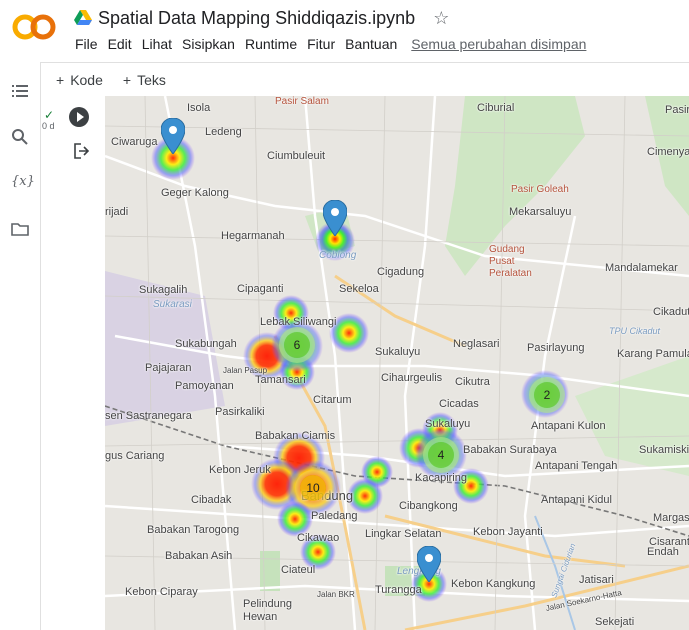 This screenshot has height=630, width=689. Describe the element at coordinates (510, 450) in the screenshot. I see `map-label: Babakan Surabaya` at that location.